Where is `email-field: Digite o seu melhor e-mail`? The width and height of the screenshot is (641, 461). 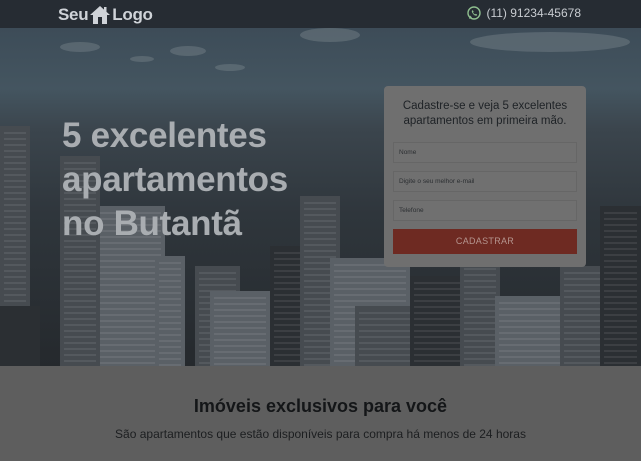
email-field: Digite o seu melhor e-mail is located at coordinates (485, 181).